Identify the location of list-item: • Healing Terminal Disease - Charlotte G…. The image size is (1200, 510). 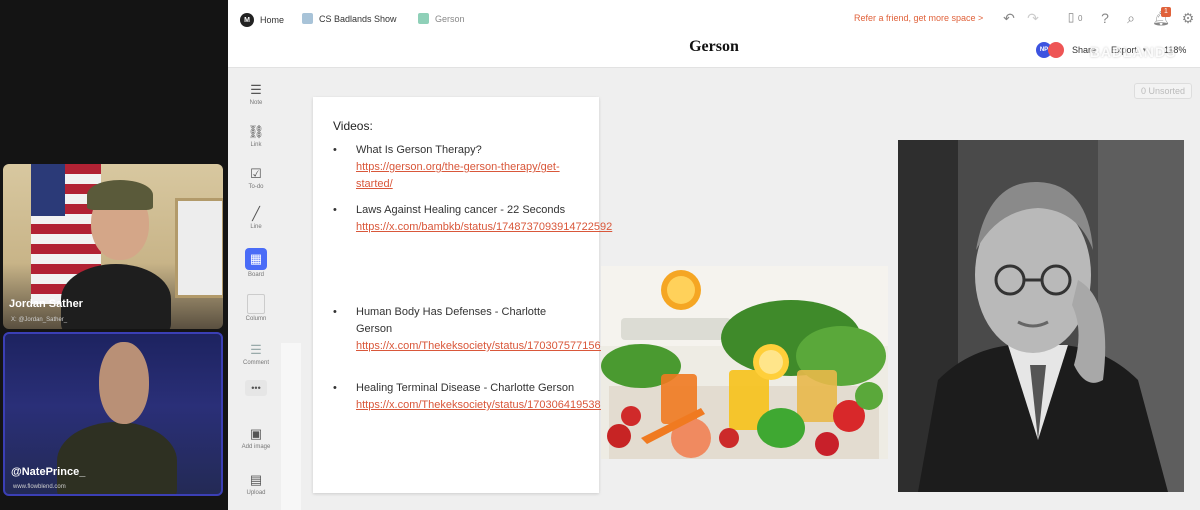
(488, 397).